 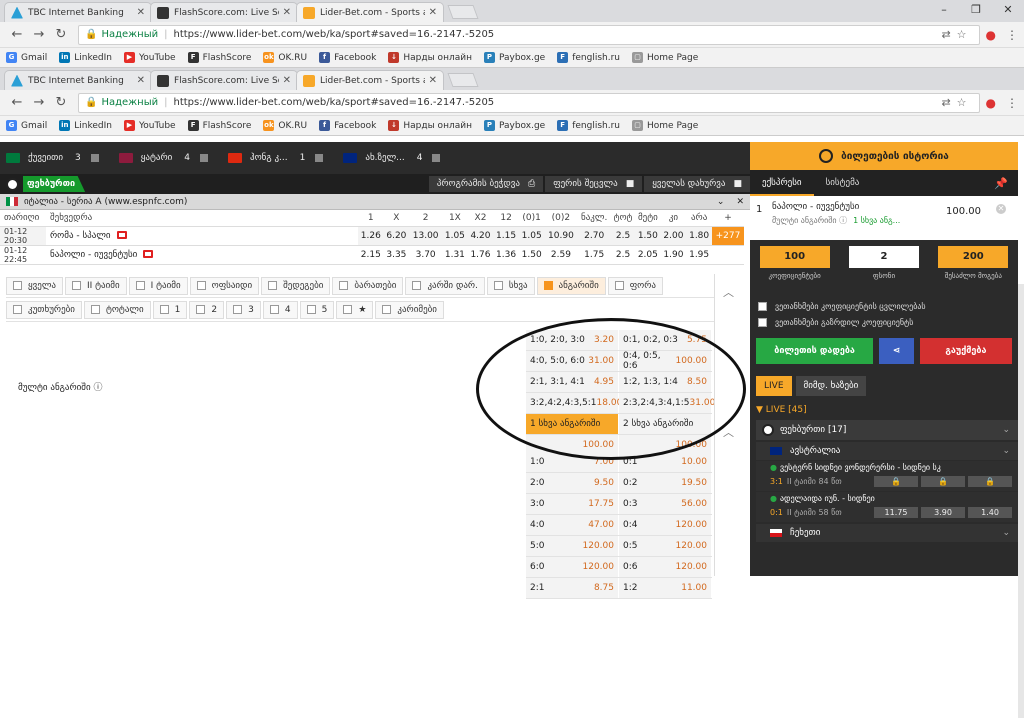 What do you see at coordinates (572, 546) in the screenshot?
I see `odd-cell: 5:0 120.00` at bounding box center [572, 546].